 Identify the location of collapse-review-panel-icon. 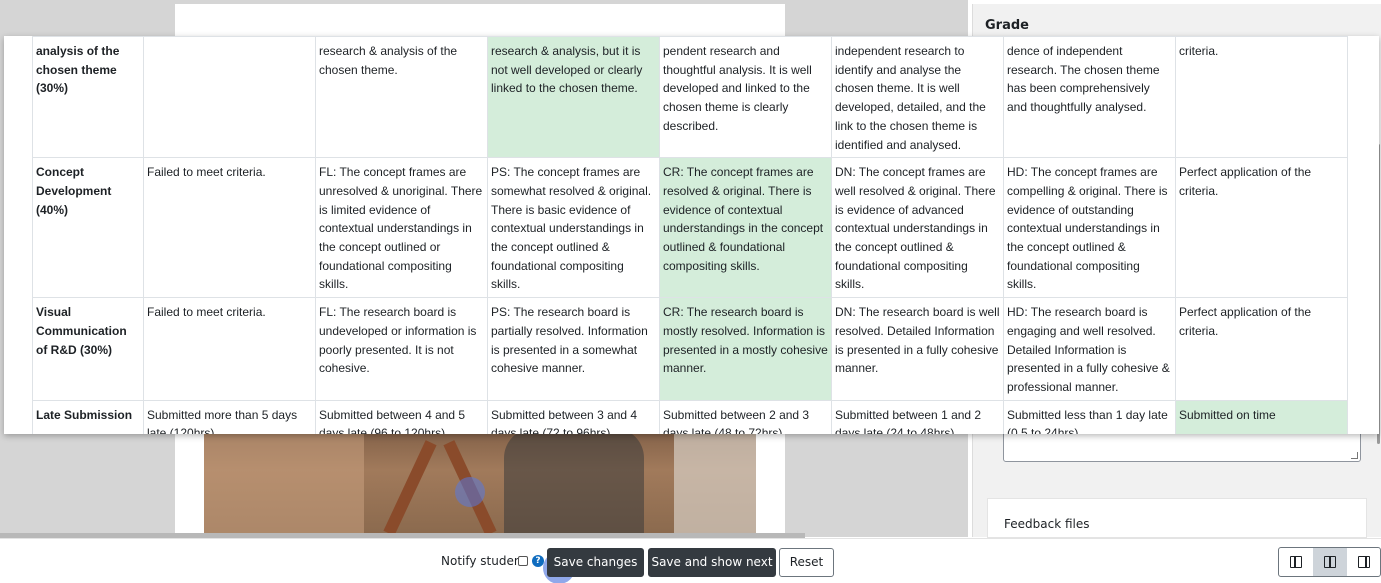
(1296, 562).